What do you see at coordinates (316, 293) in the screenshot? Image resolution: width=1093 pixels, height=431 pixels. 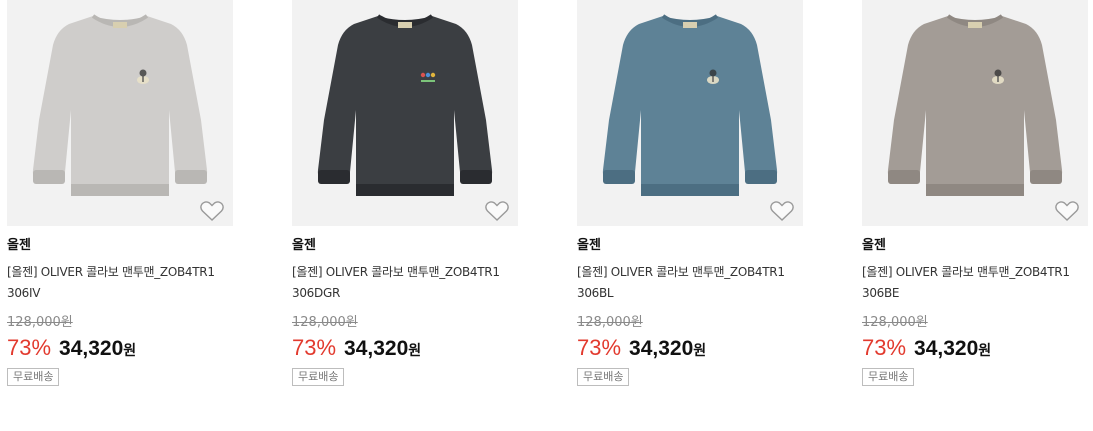 I see `product-title-line2: 306DGR` at bounding box center [316, 293].